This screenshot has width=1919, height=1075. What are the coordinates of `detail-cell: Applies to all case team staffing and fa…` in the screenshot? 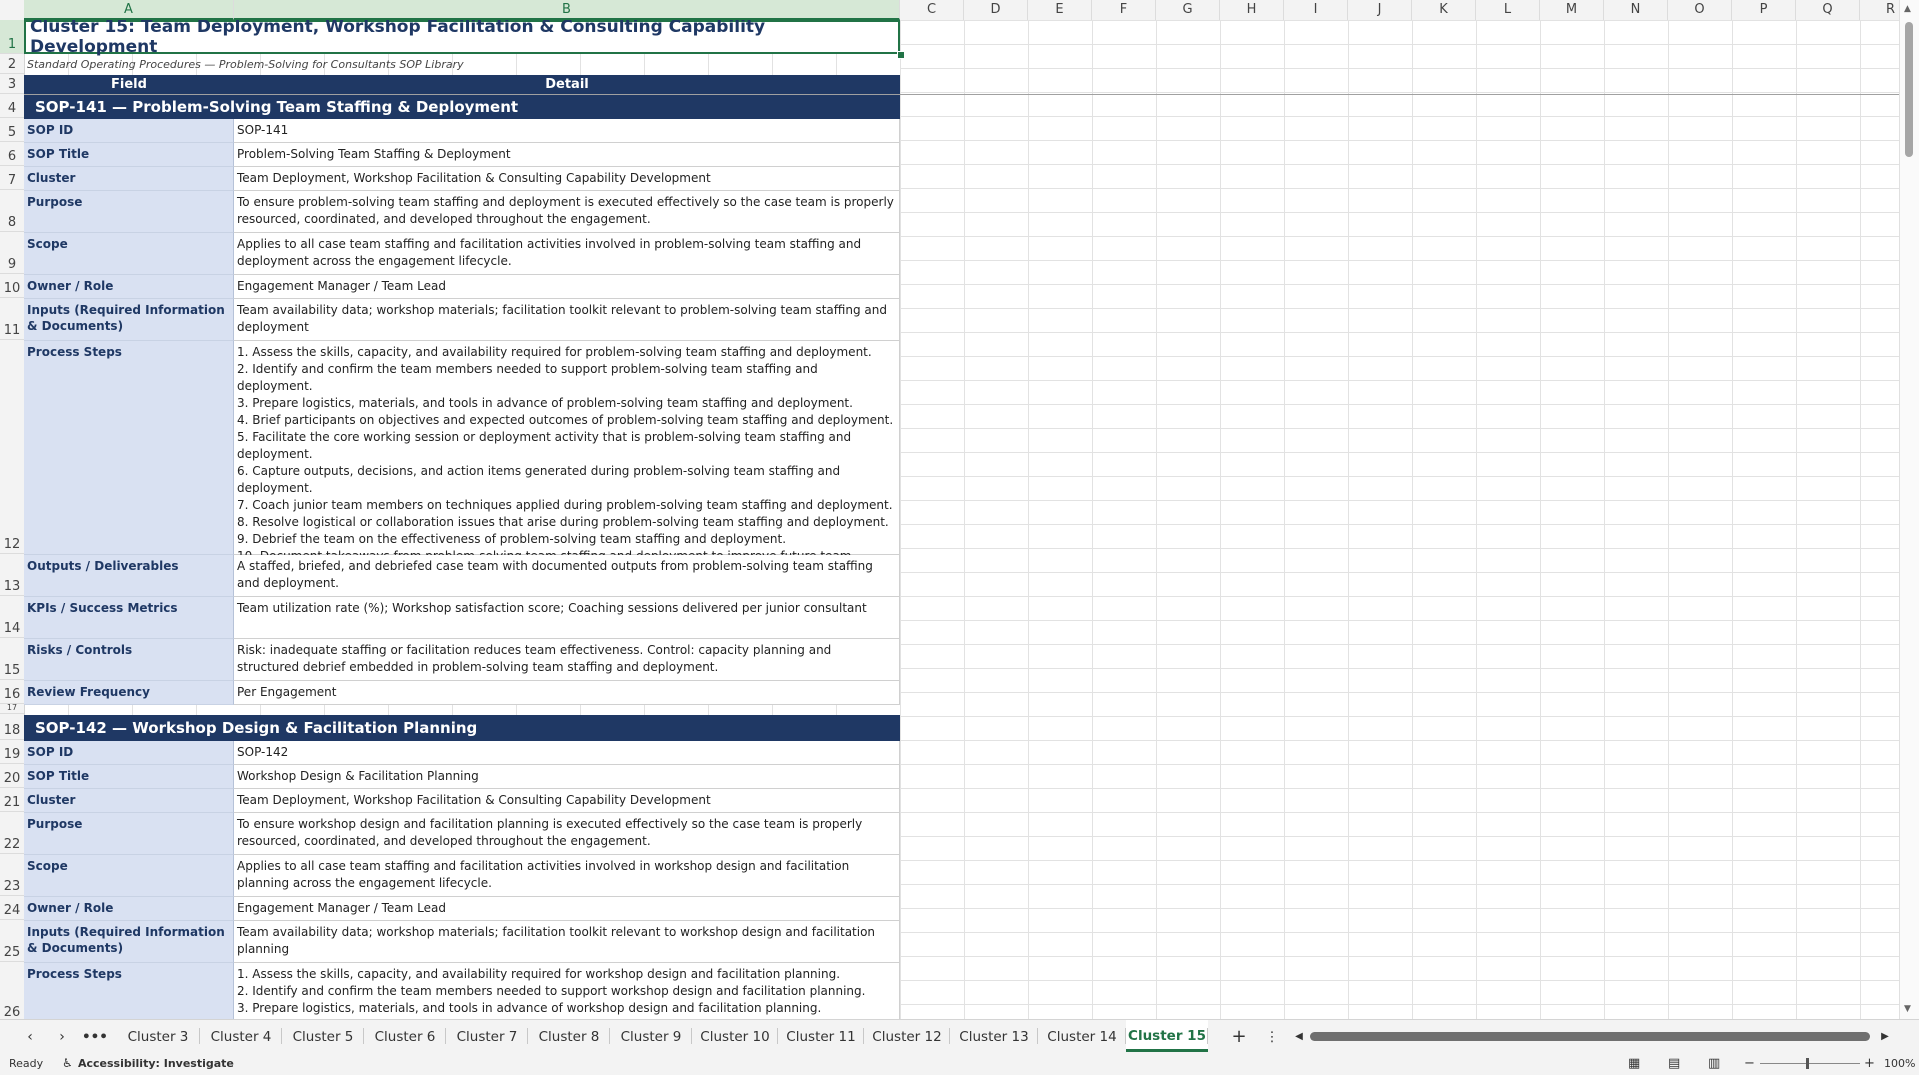 It's located at (567, 876).